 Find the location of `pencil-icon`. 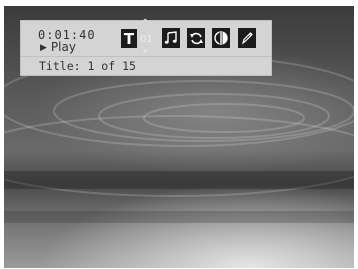

pencil-icon is located at coordinates (247, 38).